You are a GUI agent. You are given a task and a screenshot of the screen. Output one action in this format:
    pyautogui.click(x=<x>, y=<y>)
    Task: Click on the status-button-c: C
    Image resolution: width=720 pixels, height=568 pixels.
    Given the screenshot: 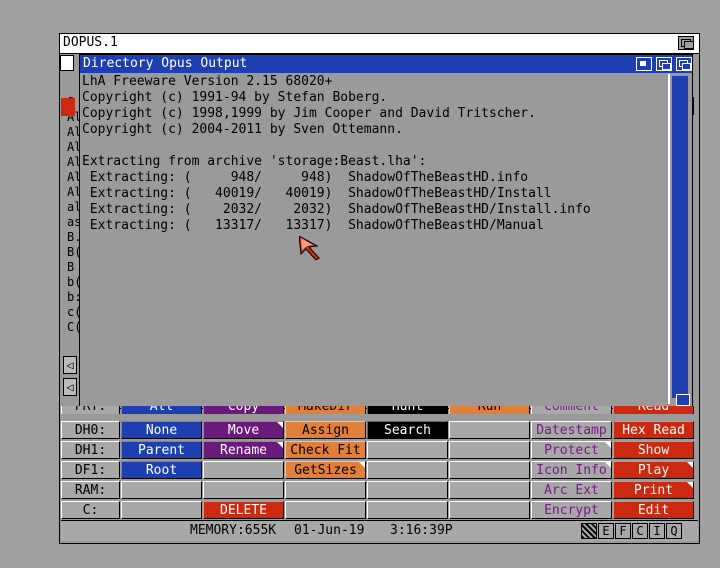 What is the action you would take?
    pyautogui.click(x=640, y=531)
    